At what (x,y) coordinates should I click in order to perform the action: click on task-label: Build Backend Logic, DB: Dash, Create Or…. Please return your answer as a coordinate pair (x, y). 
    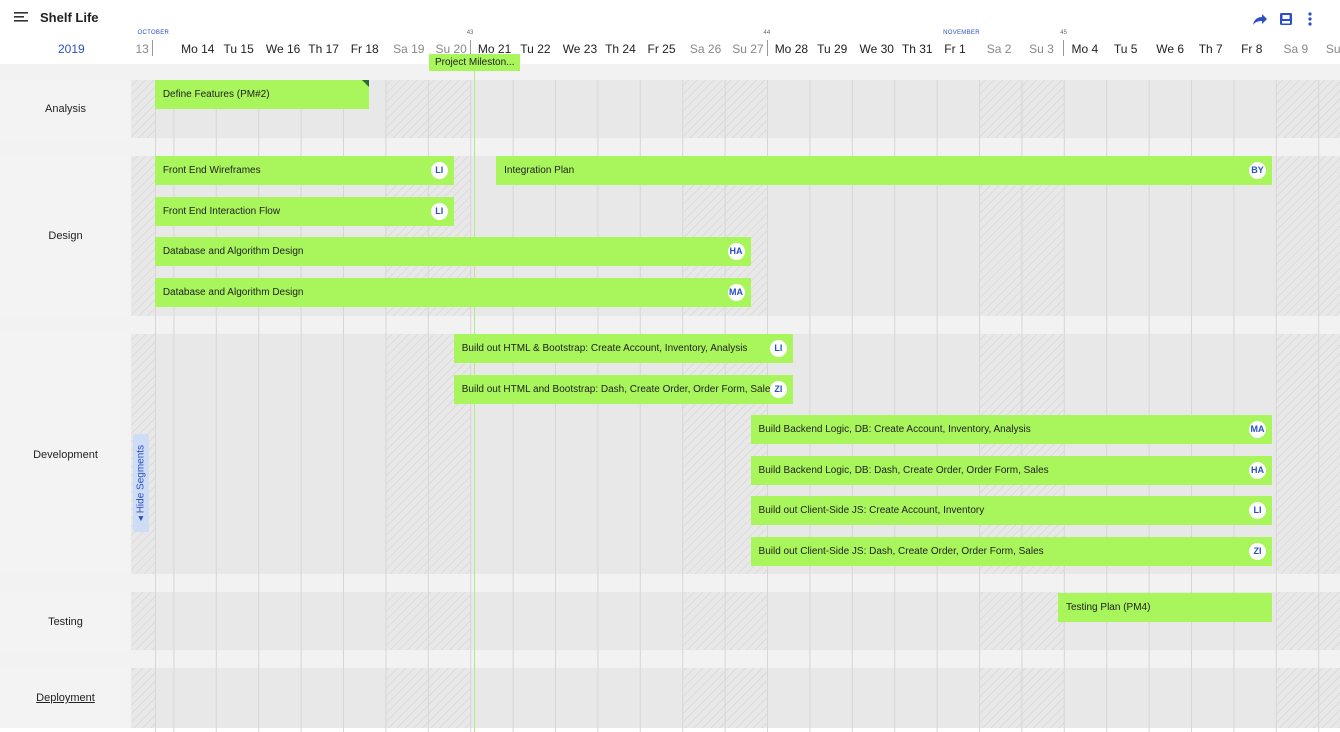
    Looking at the image, I should click on (903, 470).